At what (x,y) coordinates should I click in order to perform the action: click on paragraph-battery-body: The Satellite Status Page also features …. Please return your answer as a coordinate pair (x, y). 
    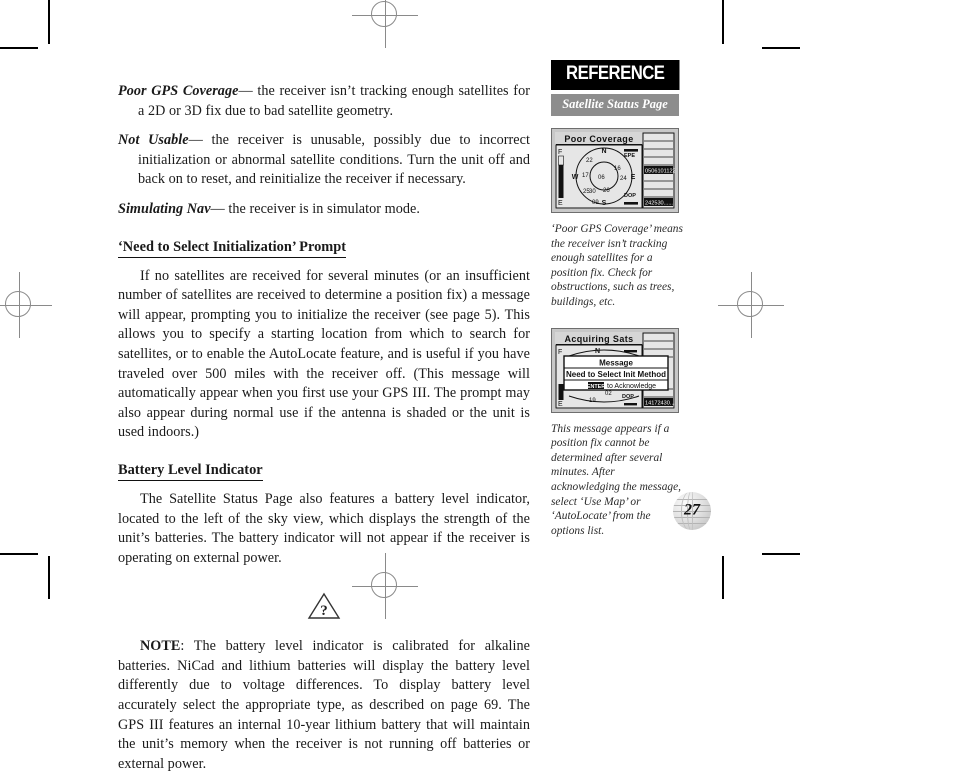
    Looking at the image, I should click on (324, 528).